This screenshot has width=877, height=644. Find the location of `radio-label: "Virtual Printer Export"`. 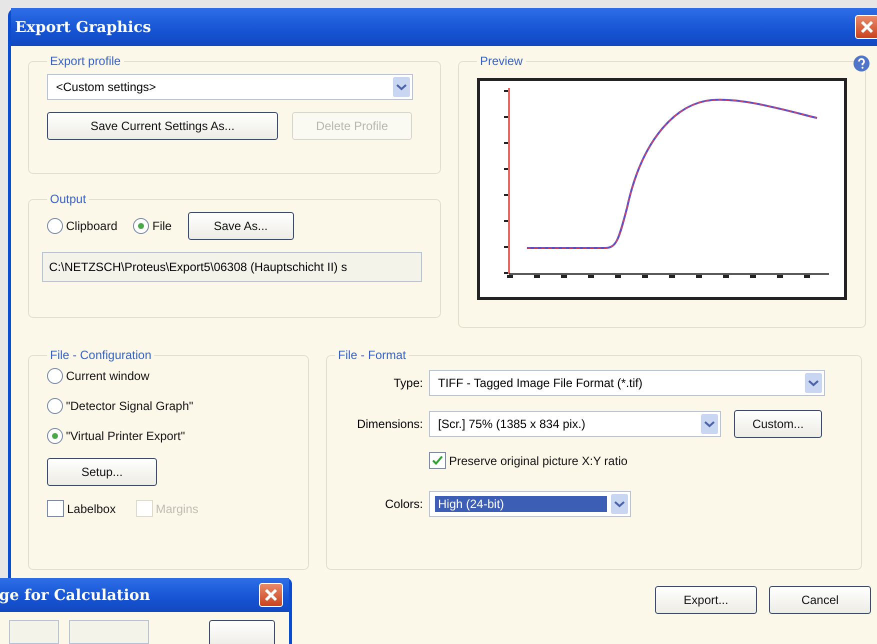

radio-label: "Virtual Printer Export" is located at coordinates (126, 436).